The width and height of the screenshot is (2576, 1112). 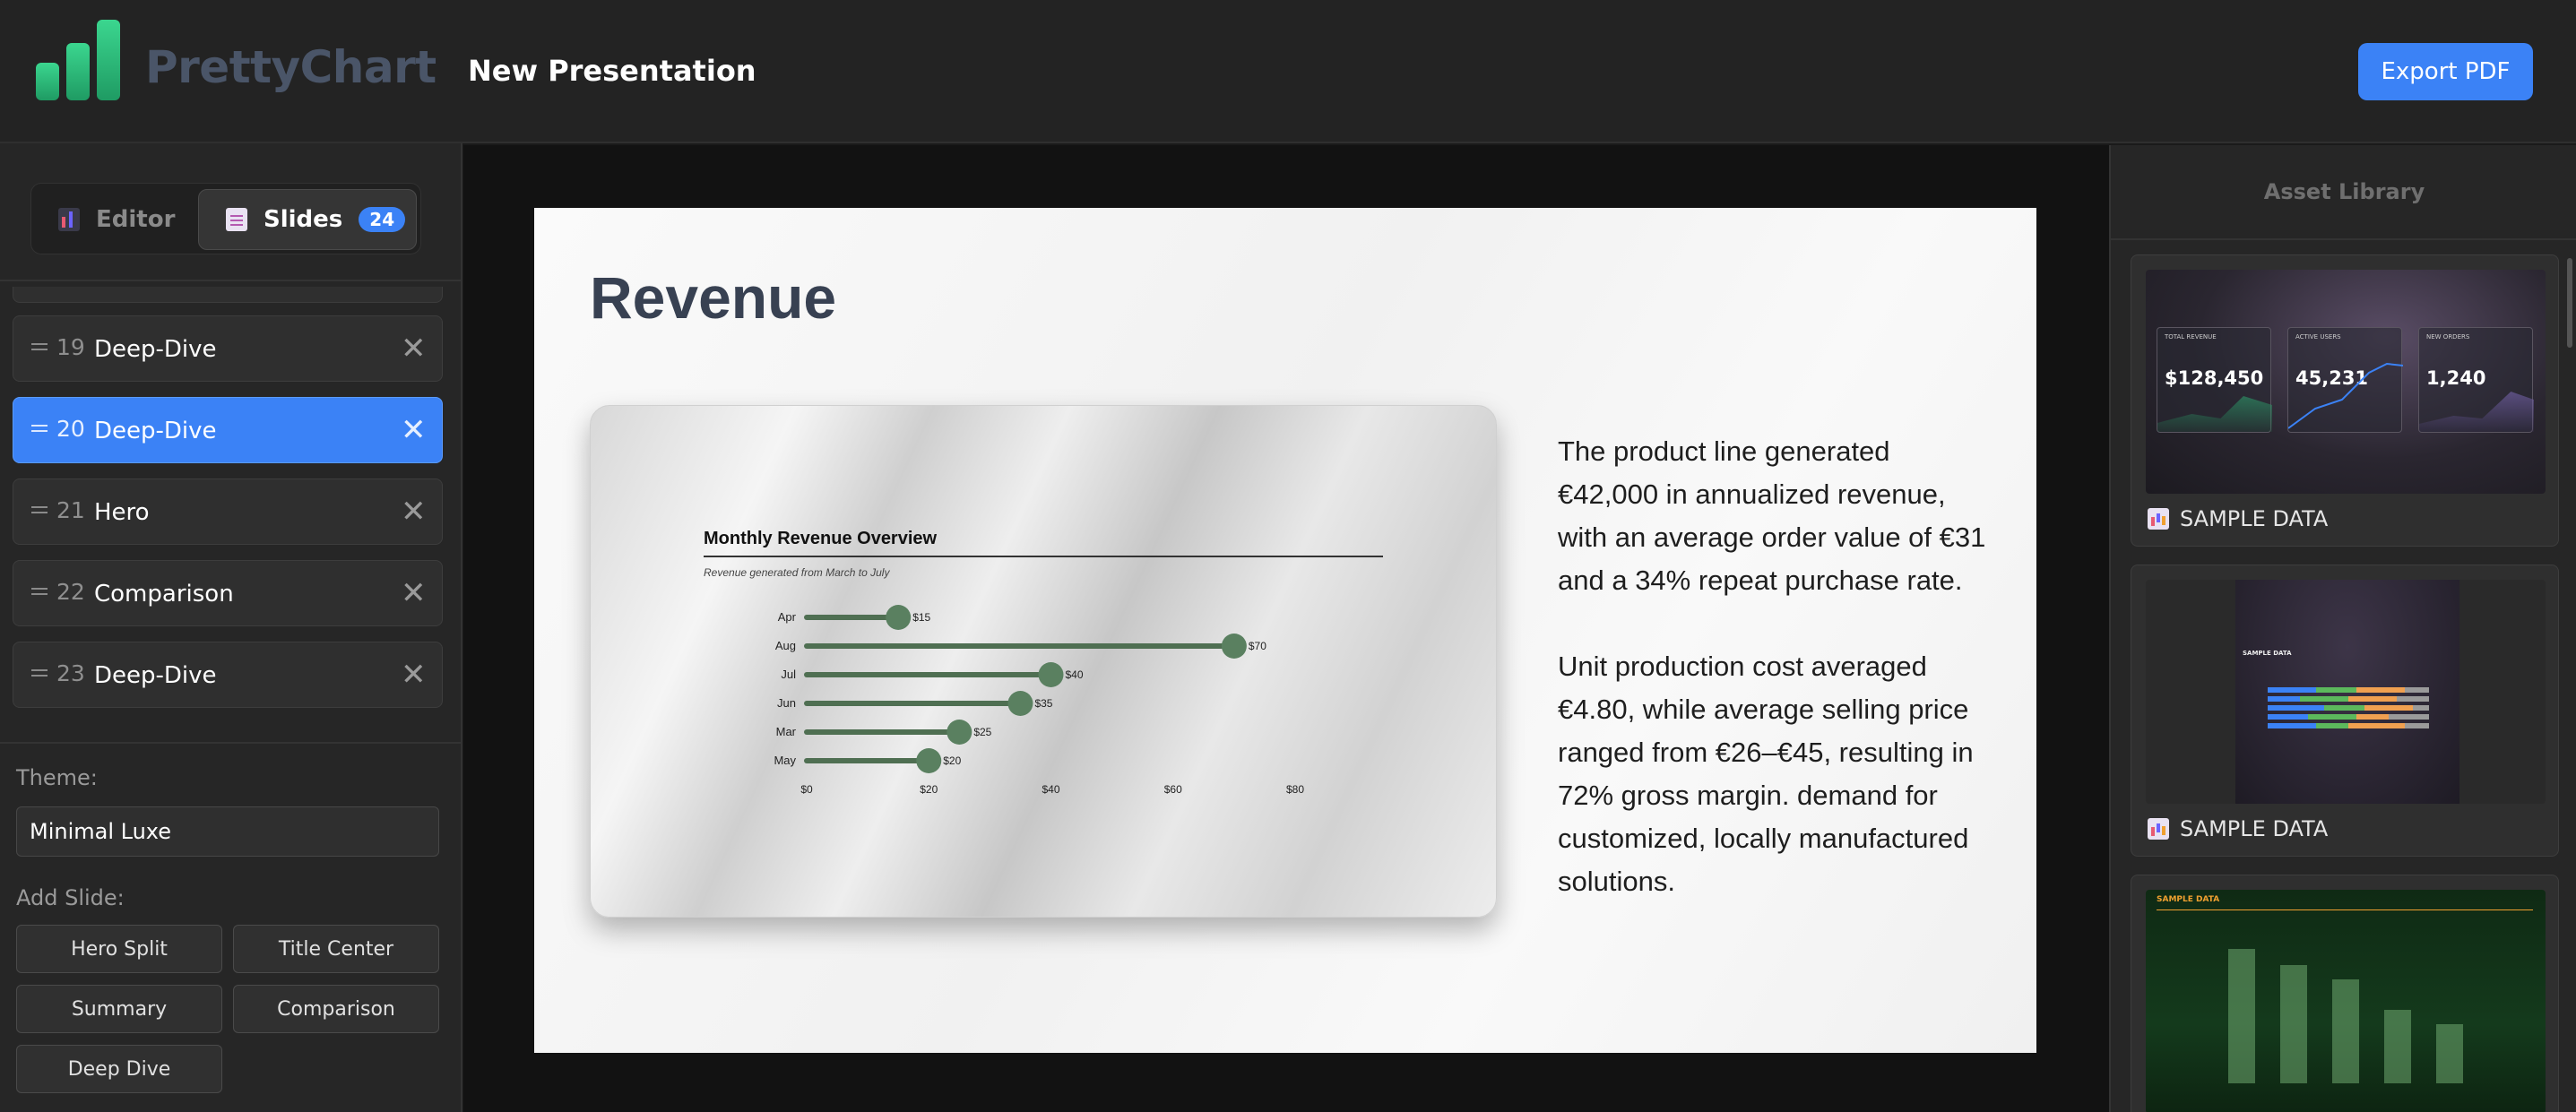 I want to click on tab-slides: Slides 24, so click(x=307, y=220).